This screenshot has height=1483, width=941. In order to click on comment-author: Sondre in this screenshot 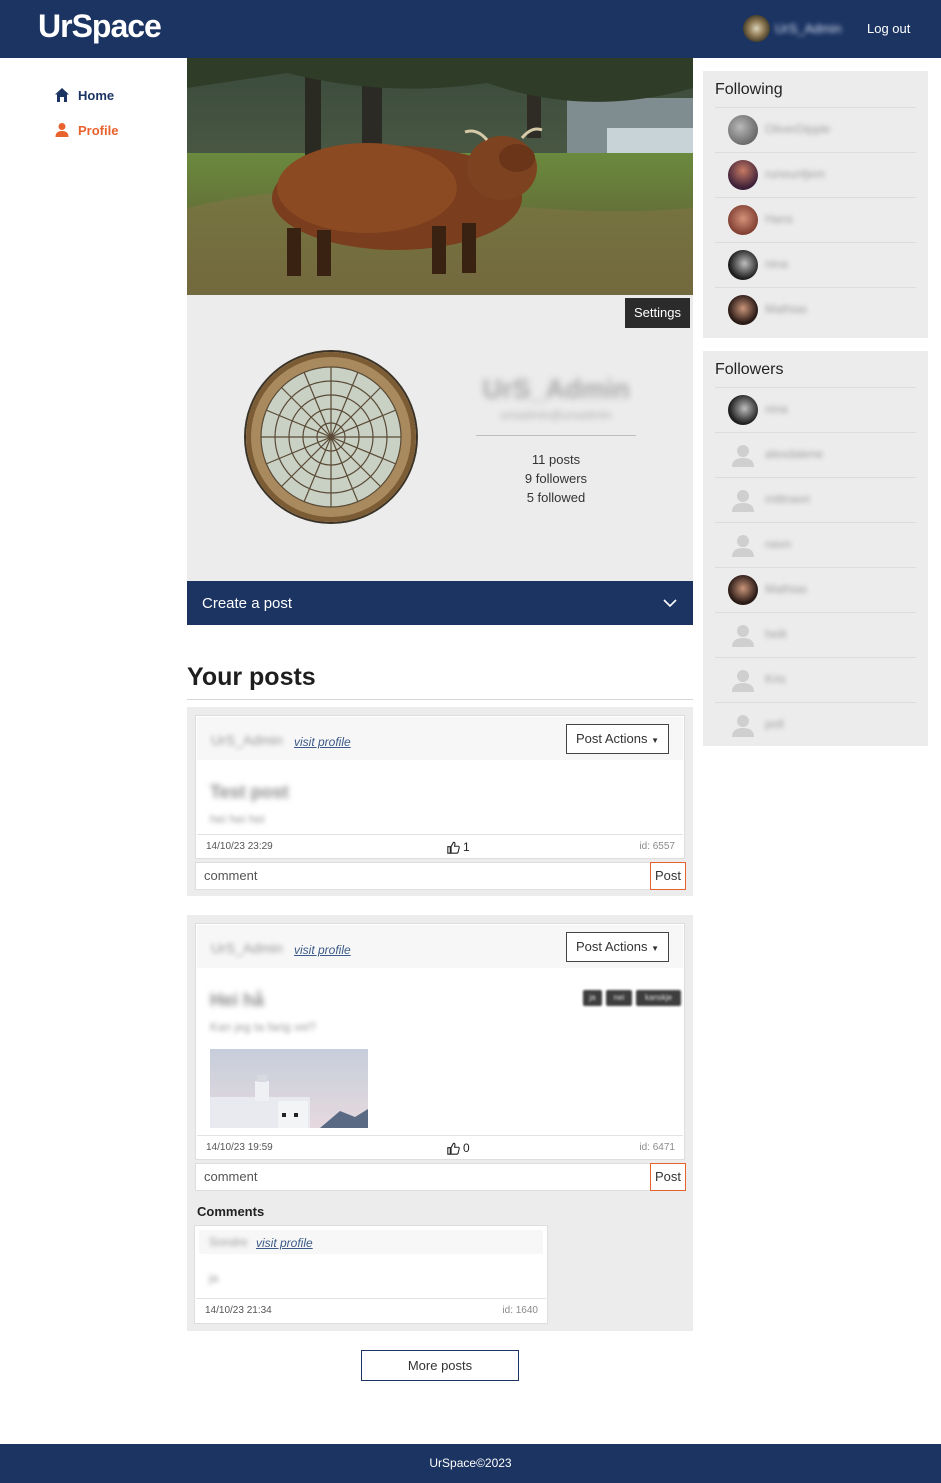, I will do `click(228, 1242)`.